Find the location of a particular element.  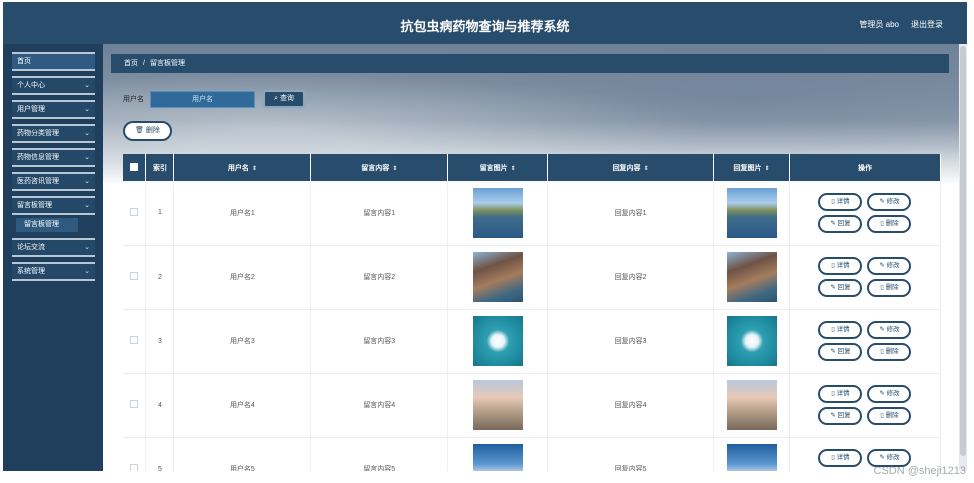

column-header-label: 索引 is located at coordinates (159, 168).